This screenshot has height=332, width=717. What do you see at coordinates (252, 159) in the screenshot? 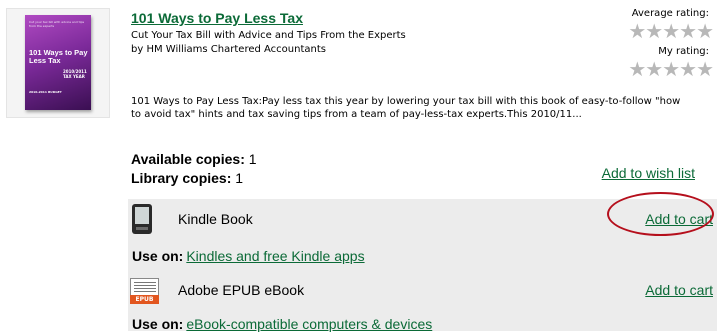
I see `available-copies-count: 1` at bounding box center [252, 159].